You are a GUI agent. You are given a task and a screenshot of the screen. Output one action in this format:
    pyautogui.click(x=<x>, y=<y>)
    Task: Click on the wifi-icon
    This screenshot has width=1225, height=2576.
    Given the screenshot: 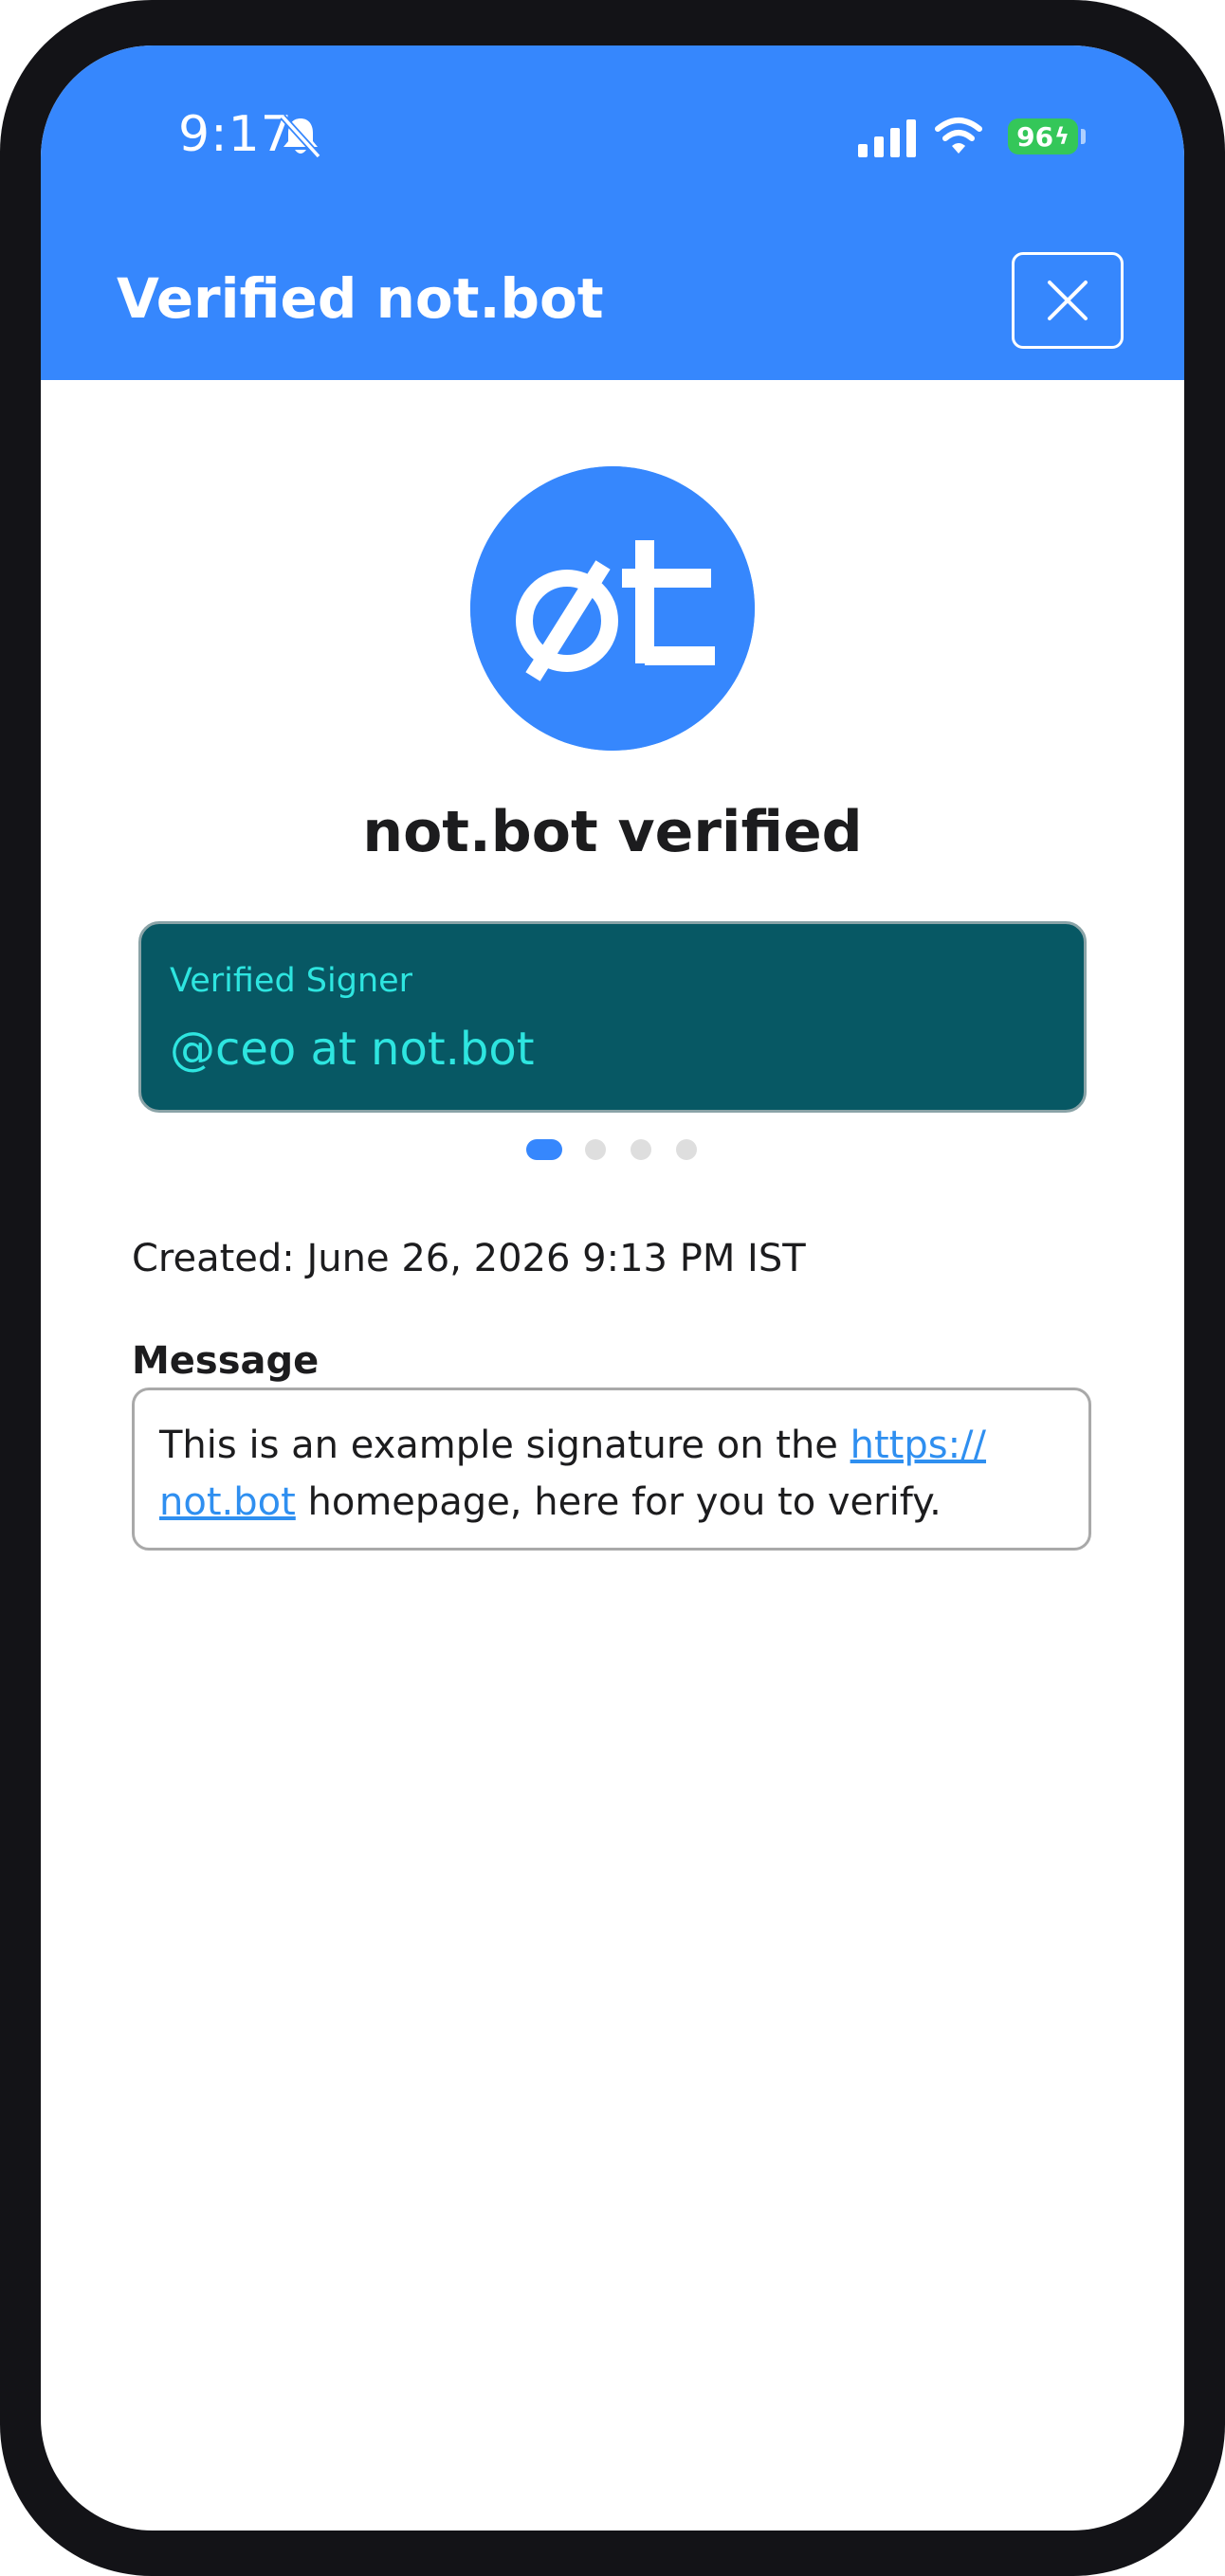 What is the action you would take?
    pyautogui.click(x=958, y=136)
    